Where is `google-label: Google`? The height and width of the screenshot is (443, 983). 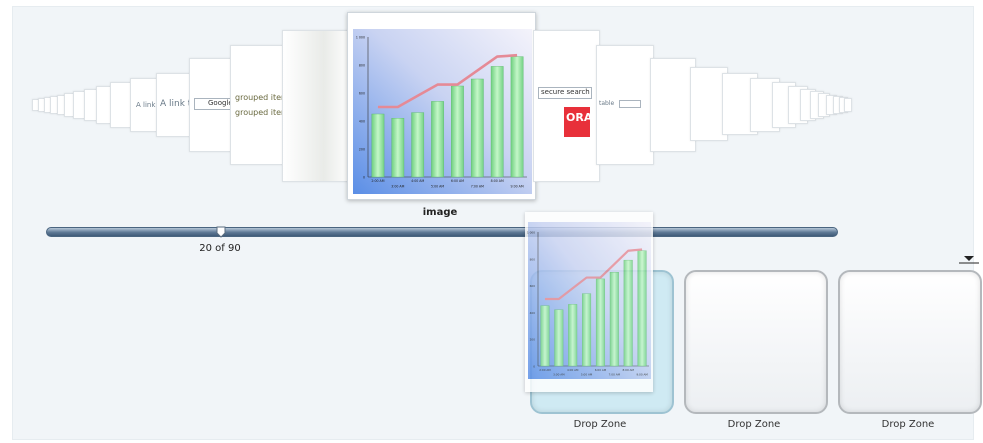 google-label: Google is located at coordinates (220, 103).